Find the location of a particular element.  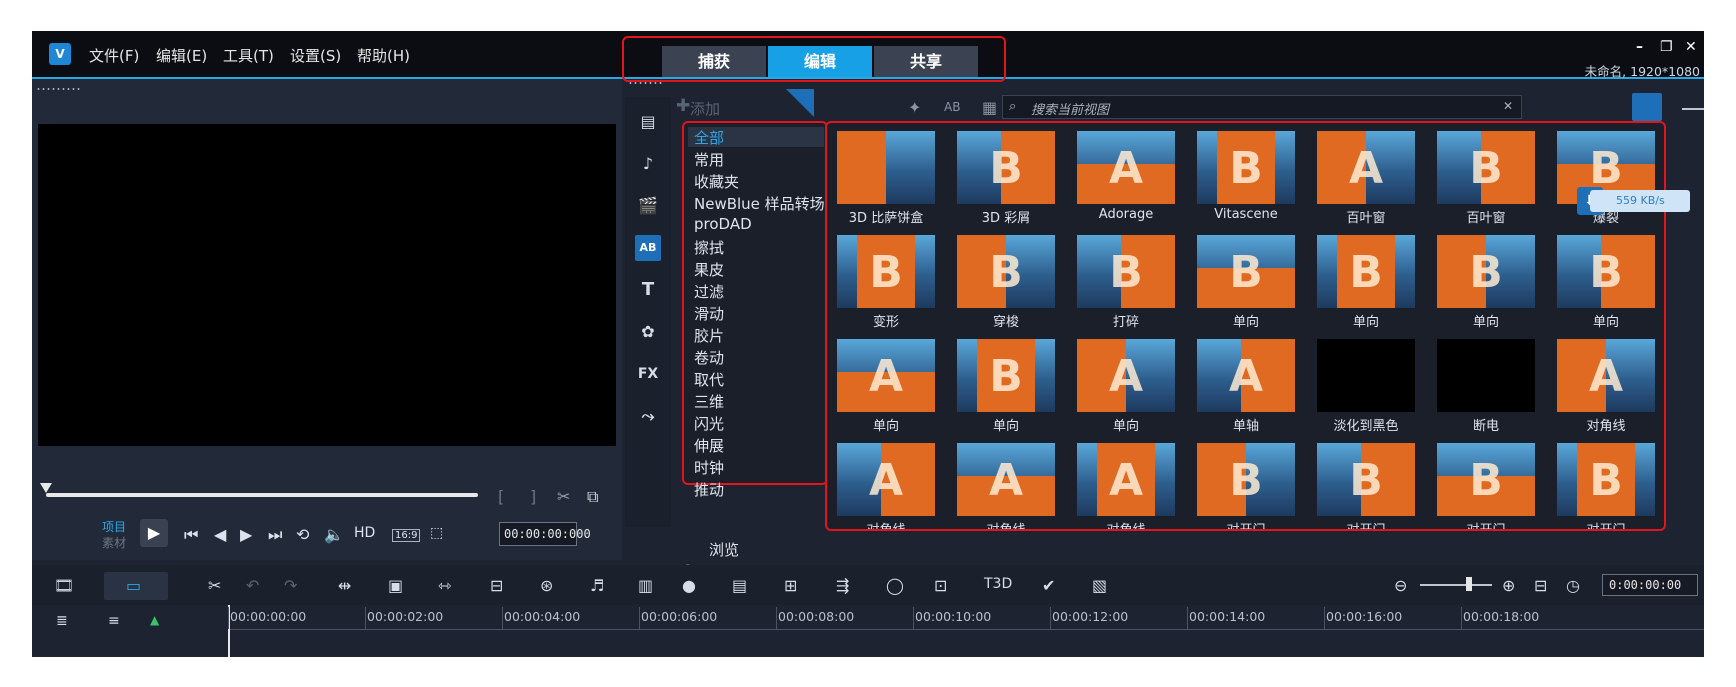

category-item: 果皮 is located at coordinates (709, 269).